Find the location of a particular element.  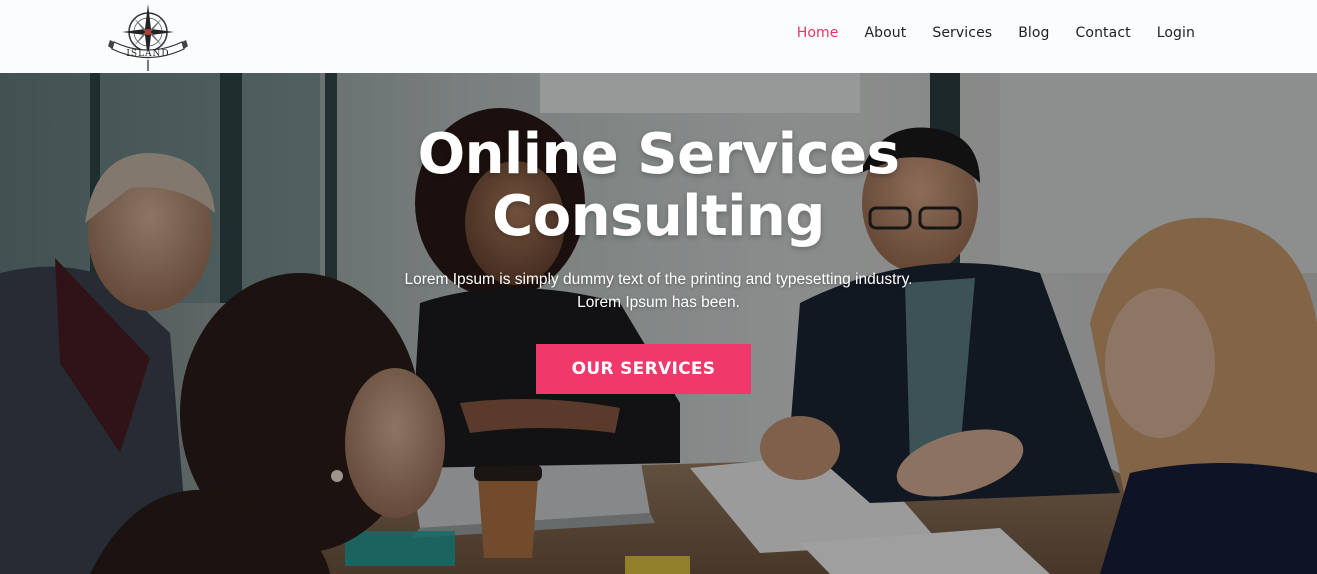

main-nav: Home About Services Blog Contact Login is located at coordinates (983, 33).